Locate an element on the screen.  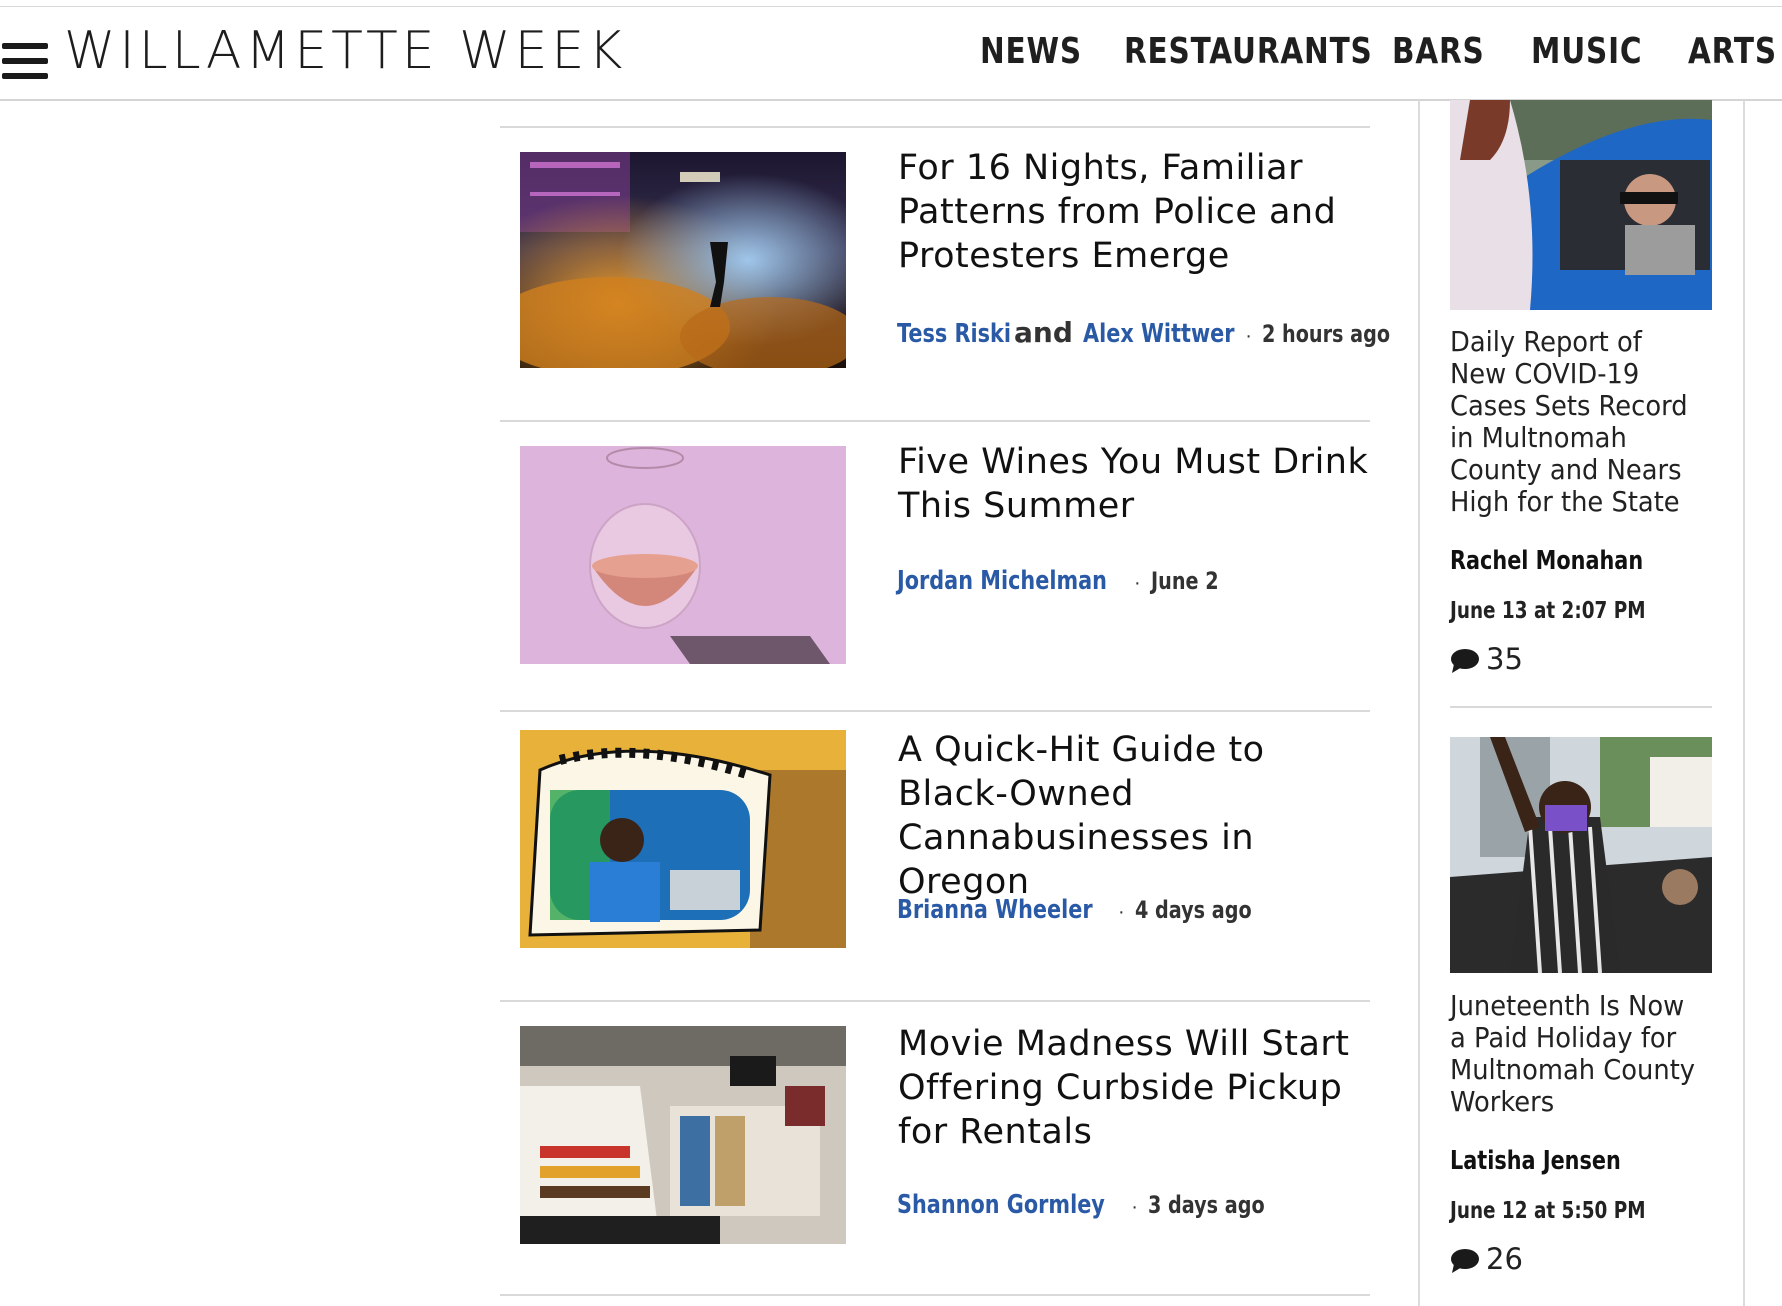
article-date: June 2 is located at coordinates (1185, 581).